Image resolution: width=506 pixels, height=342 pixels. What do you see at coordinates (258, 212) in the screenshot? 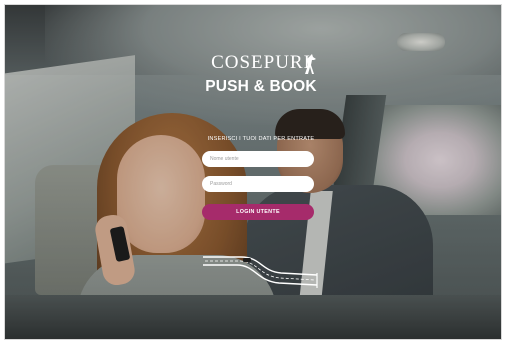
I see `login-button: LOGIN UTENTE` at bounding box center [258, 212].